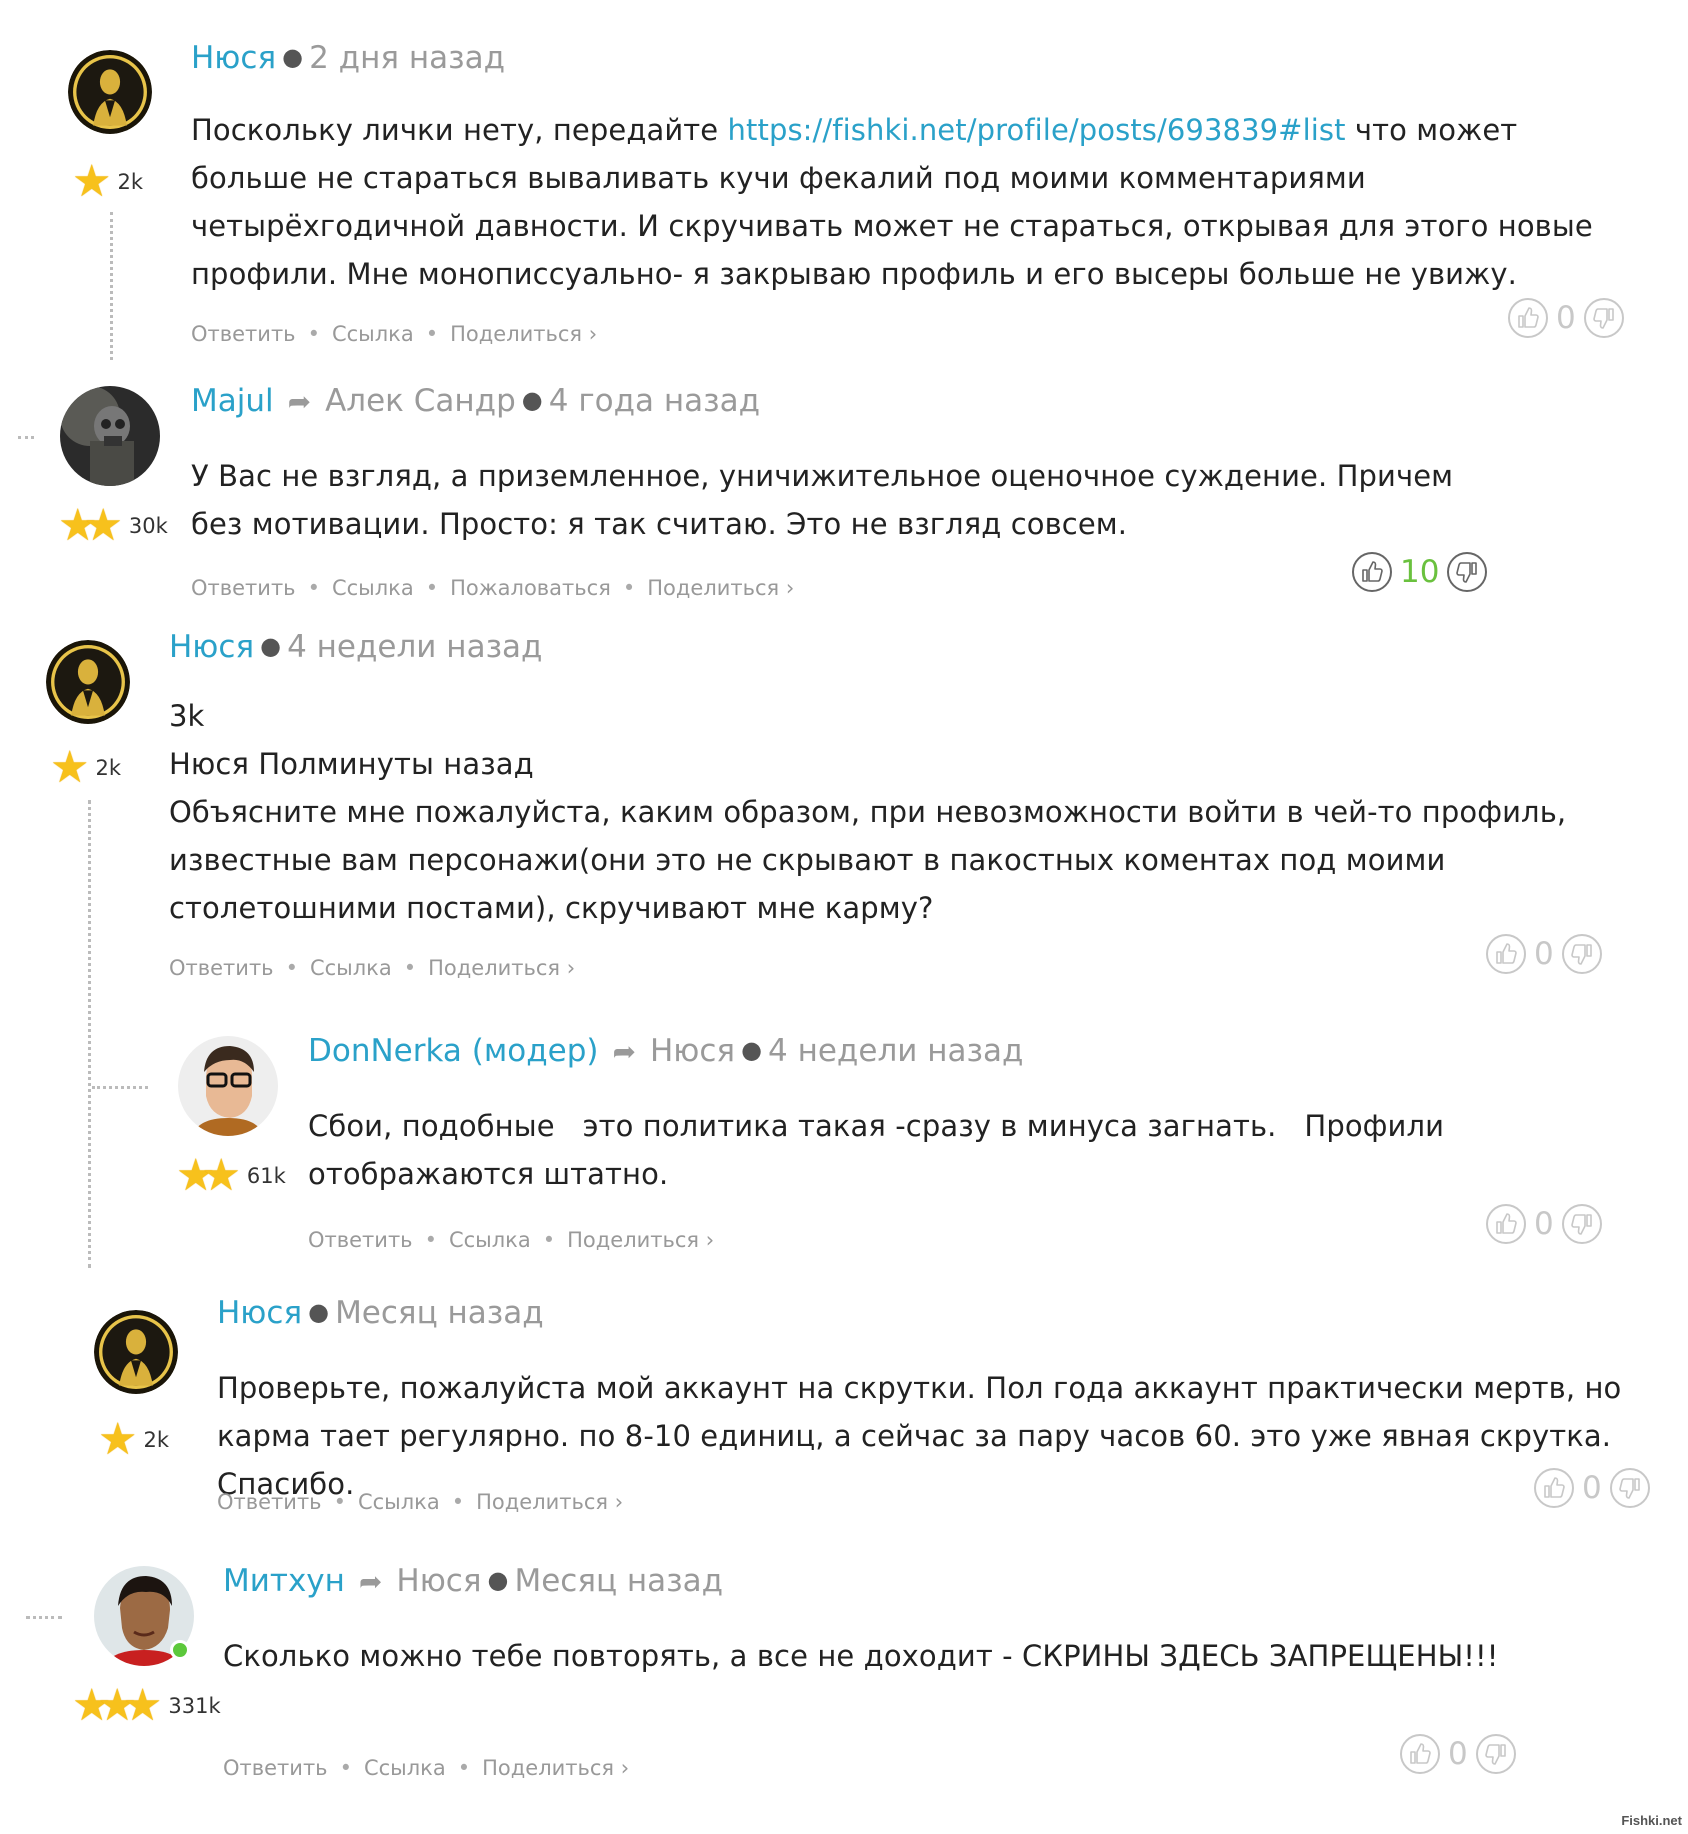  Describe the element at coordinates (420, 401) in the screenshot. I see `reply-to-user: Алек Сандр` at that location.